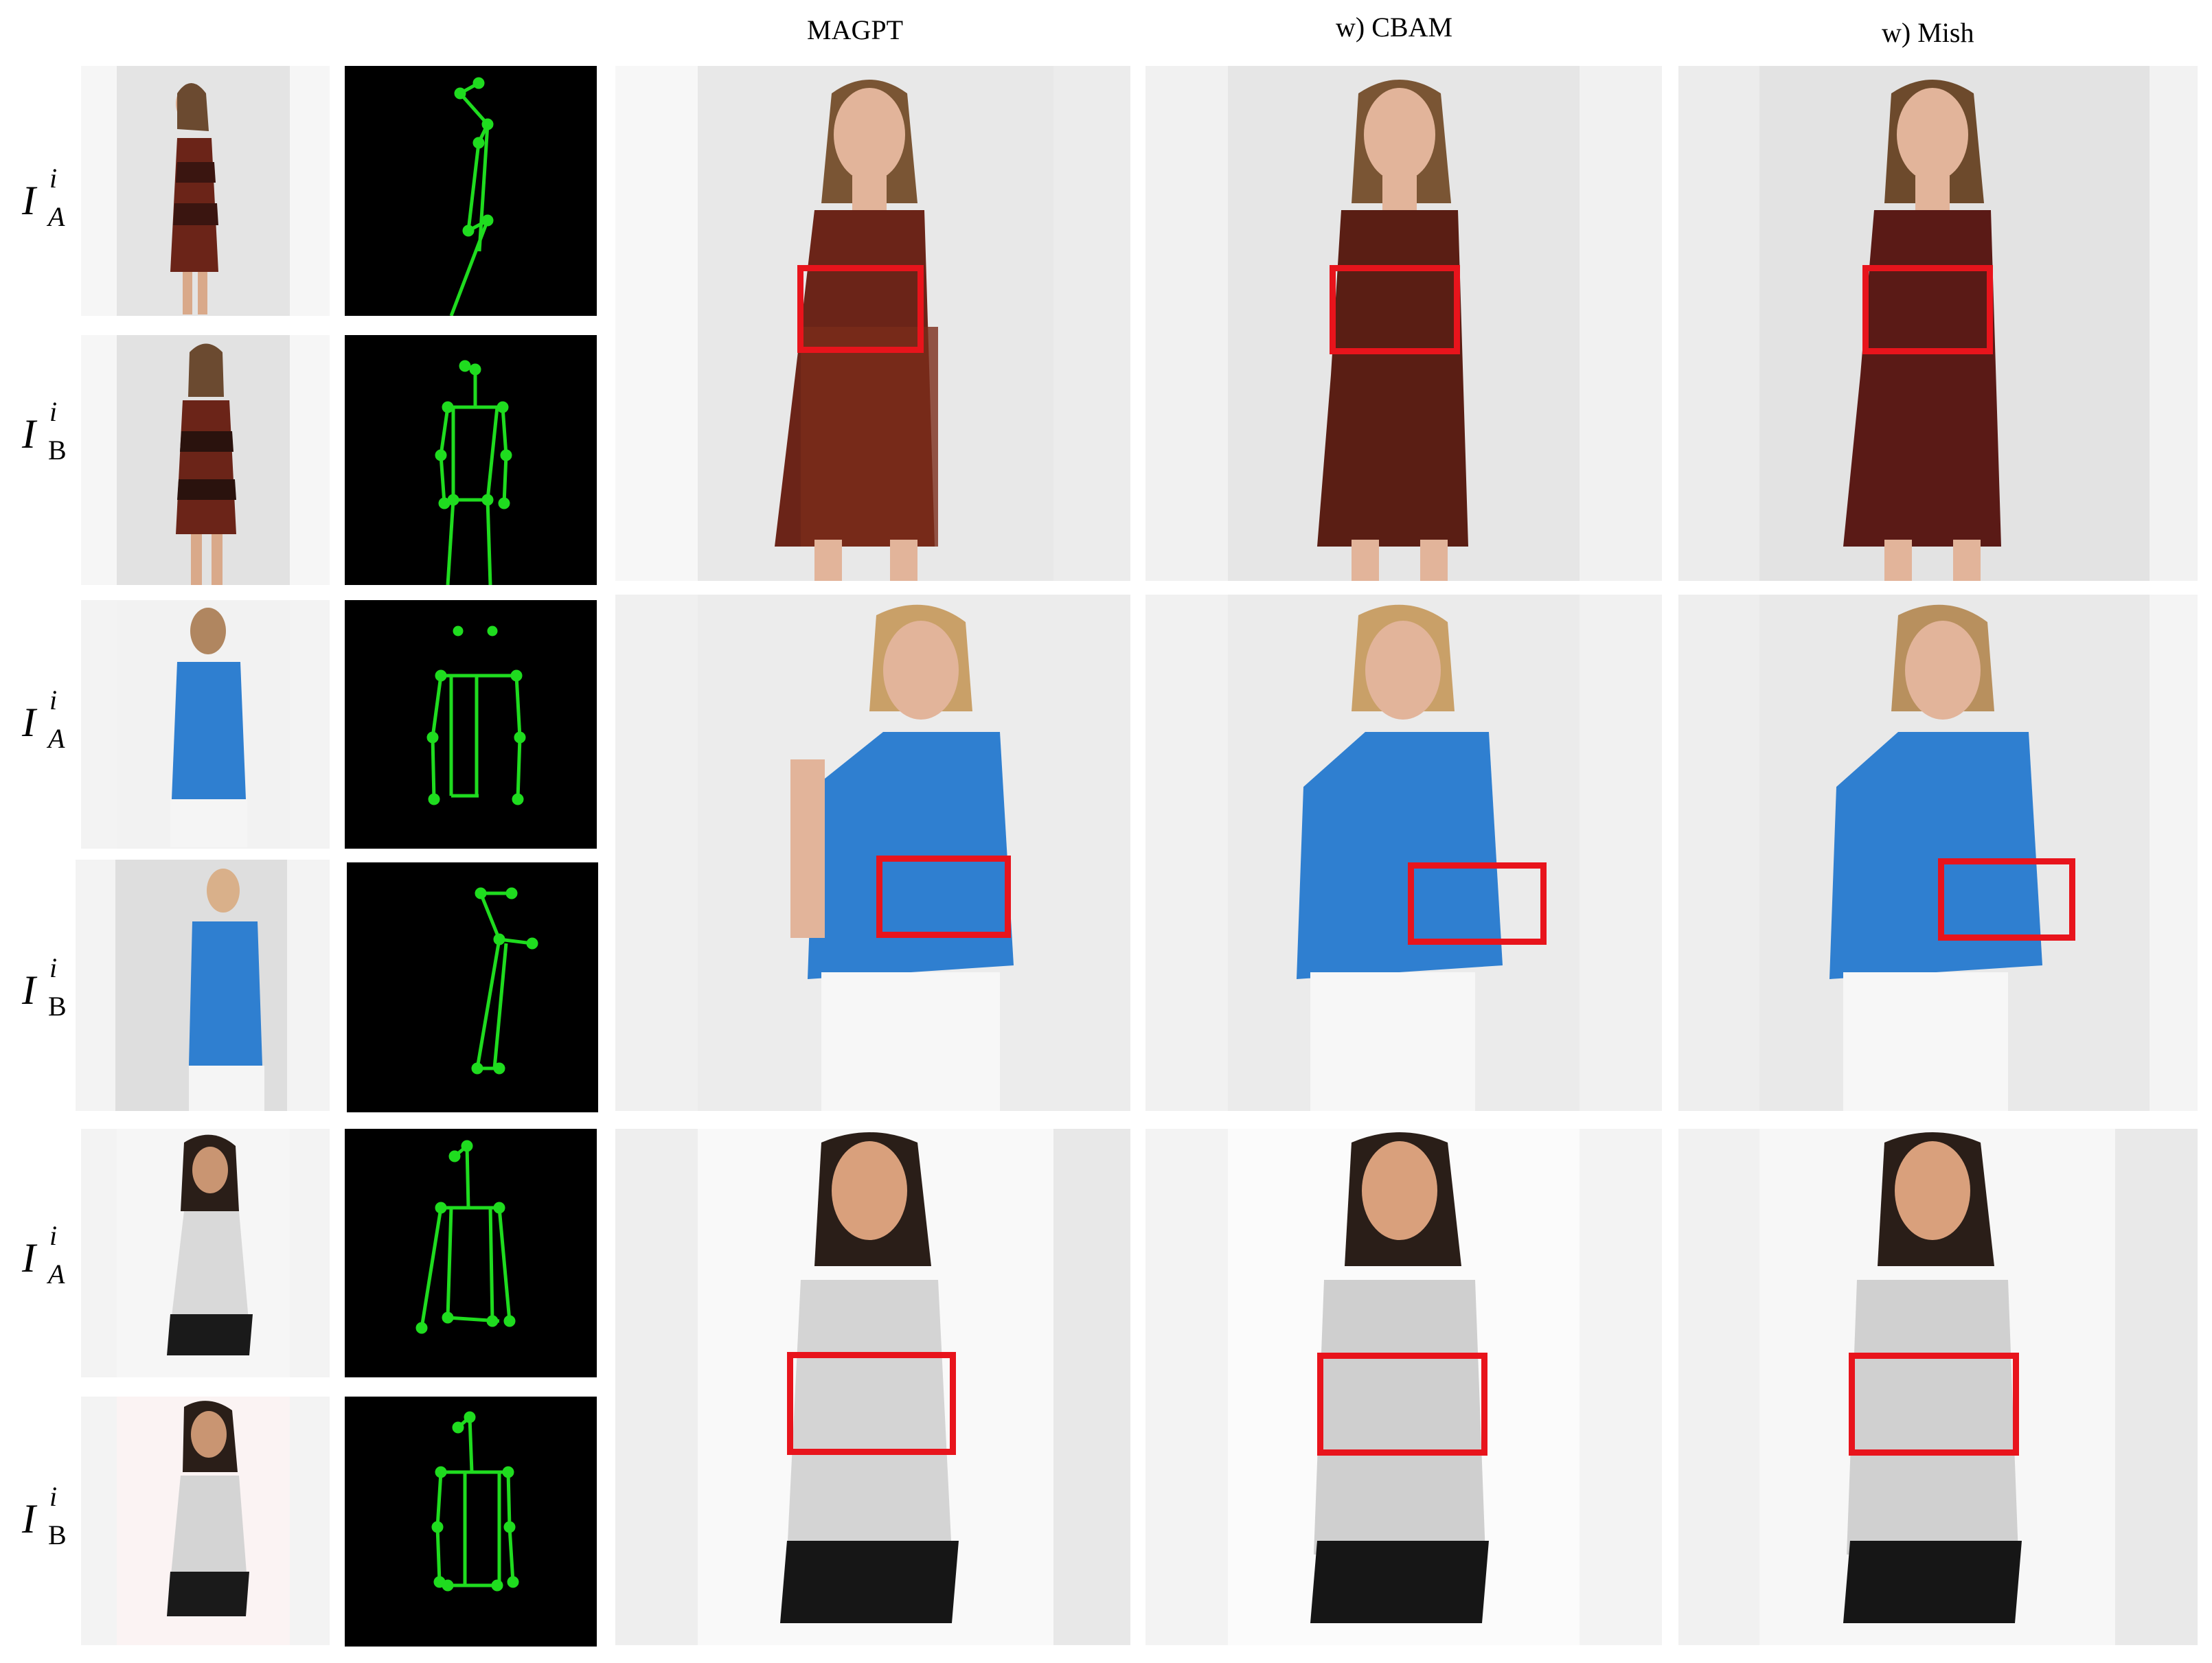  Describe the element at coordinates (206, 724) in the screenshot. I see `source-image-a-blue` at that location.